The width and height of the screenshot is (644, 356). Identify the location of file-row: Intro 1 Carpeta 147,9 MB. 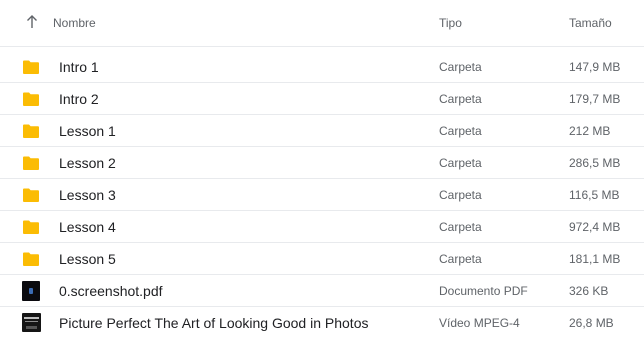
(322, 67).